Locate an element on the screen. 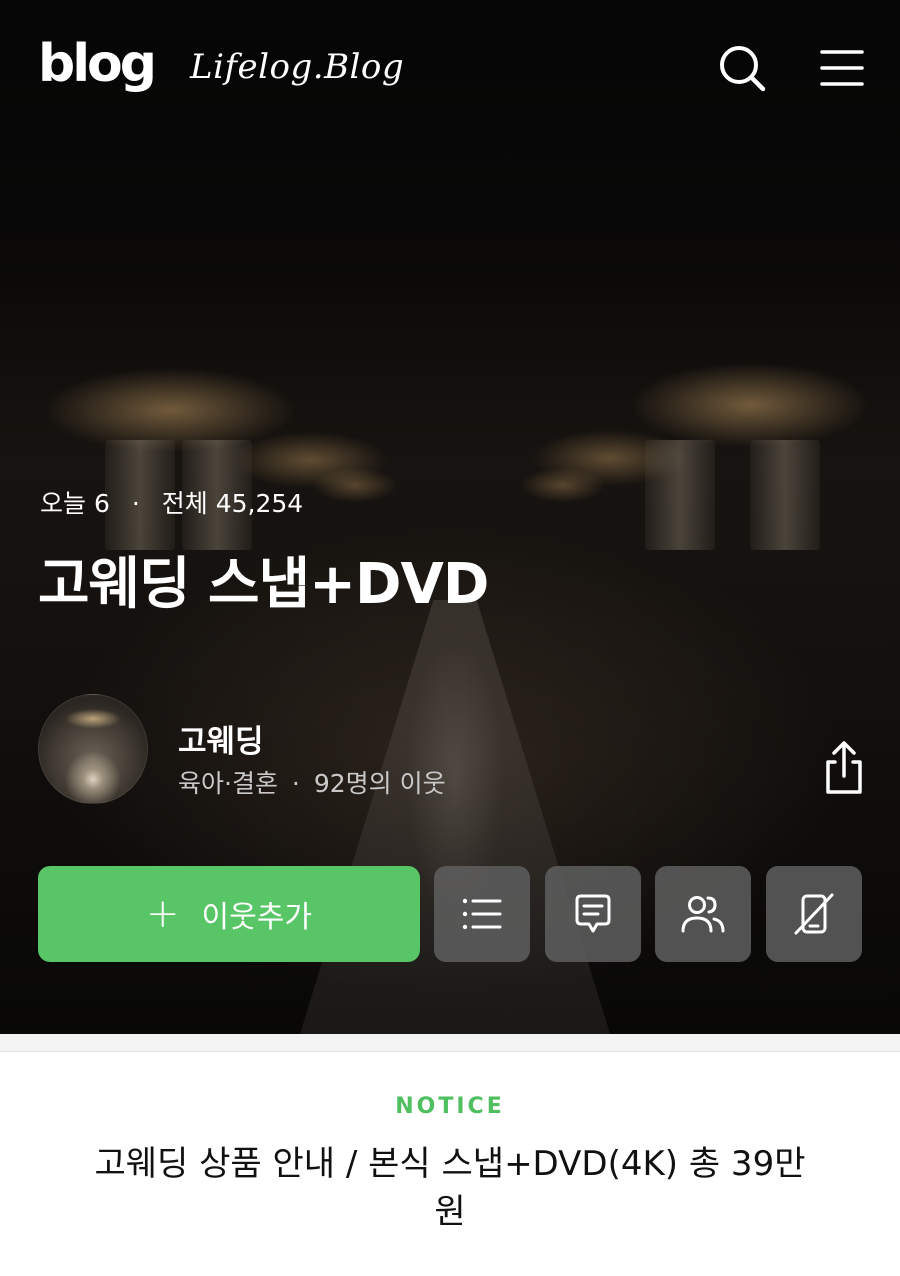 The height and width of the screenshot is (1276, 900). phone-off-icon is located at coordinates (814, 914).